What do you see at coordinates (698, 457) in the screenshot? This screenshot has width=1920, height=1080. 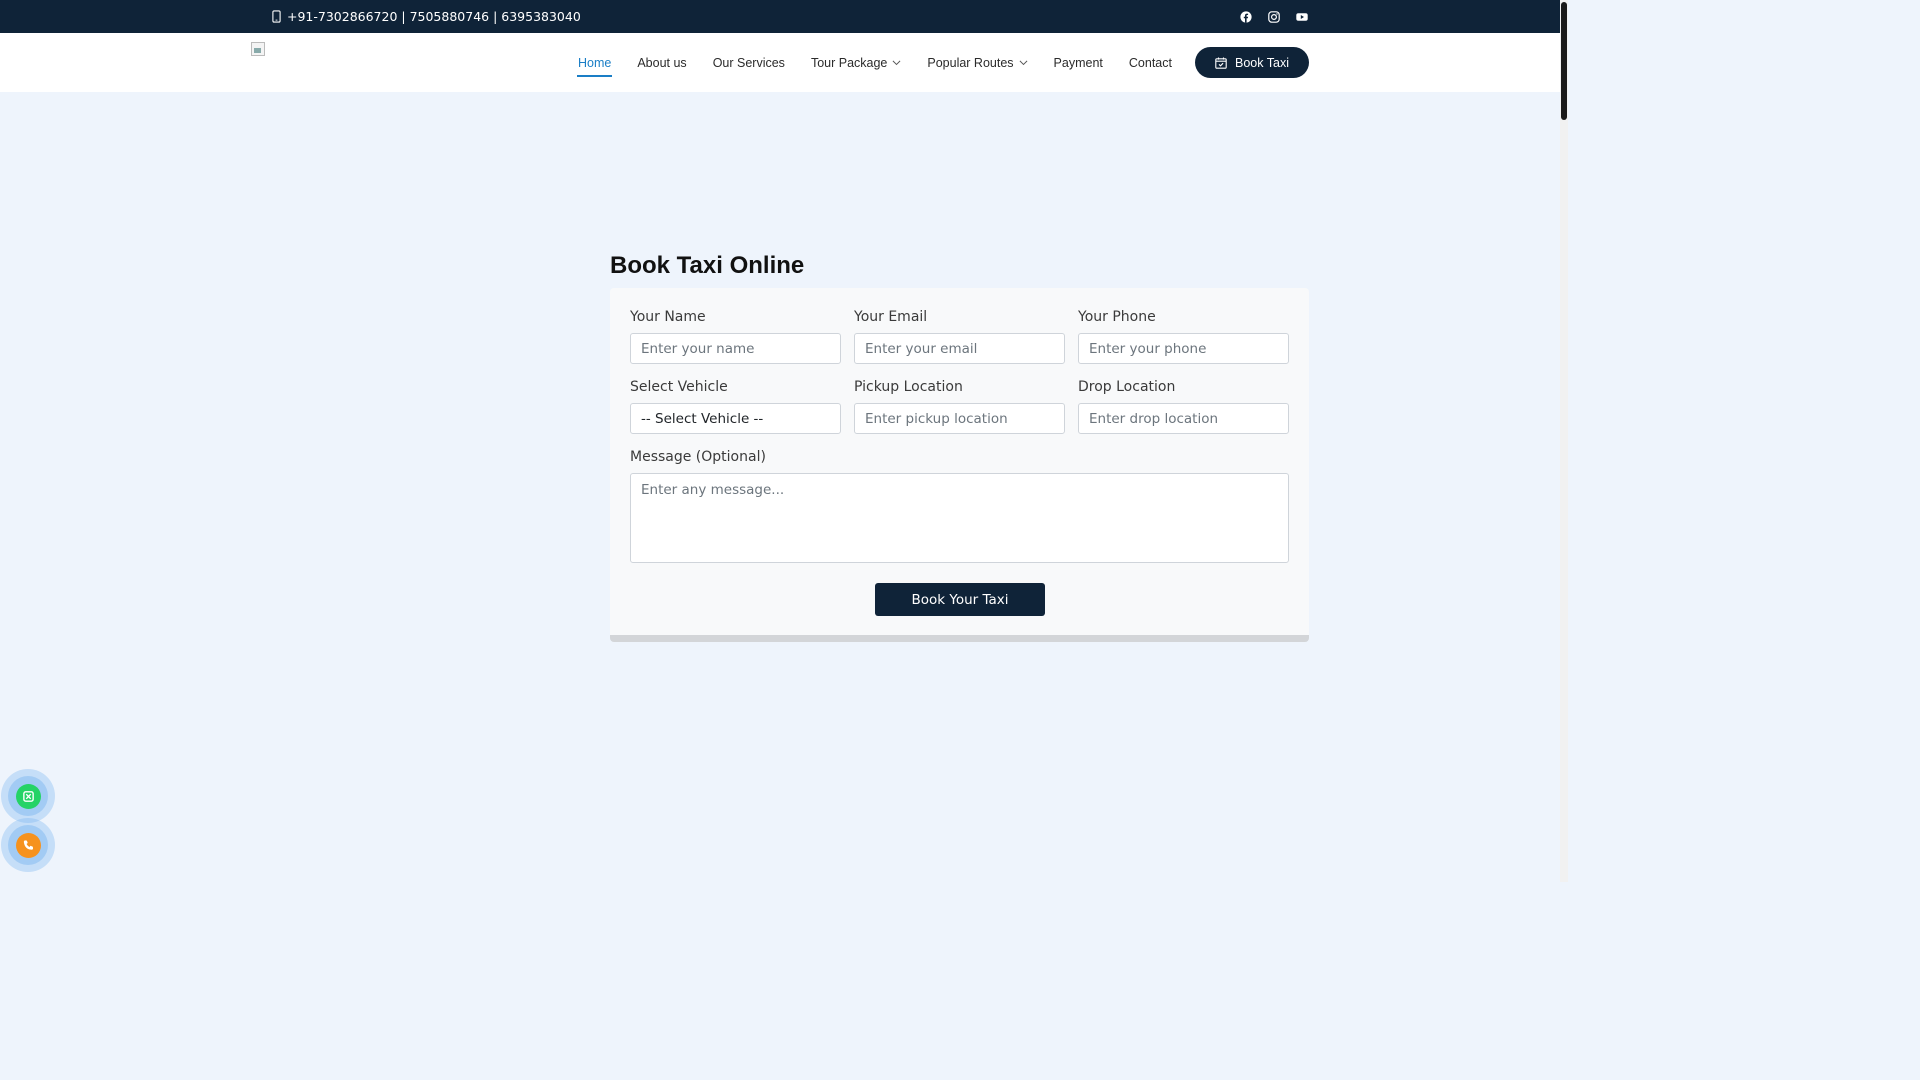 I see `message-label: Message (Optional)` at bounding box center [698, 457].